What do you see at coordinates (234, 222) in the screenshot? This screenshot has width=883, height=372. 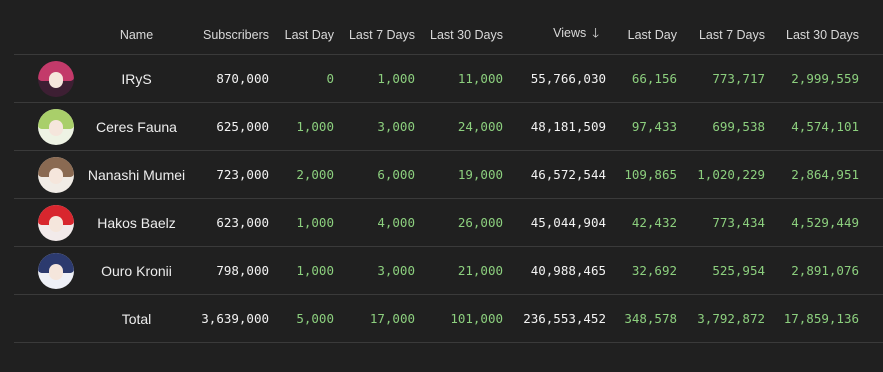 I see `subscribers-cell: 623,000` at bounding box center [234, 222].